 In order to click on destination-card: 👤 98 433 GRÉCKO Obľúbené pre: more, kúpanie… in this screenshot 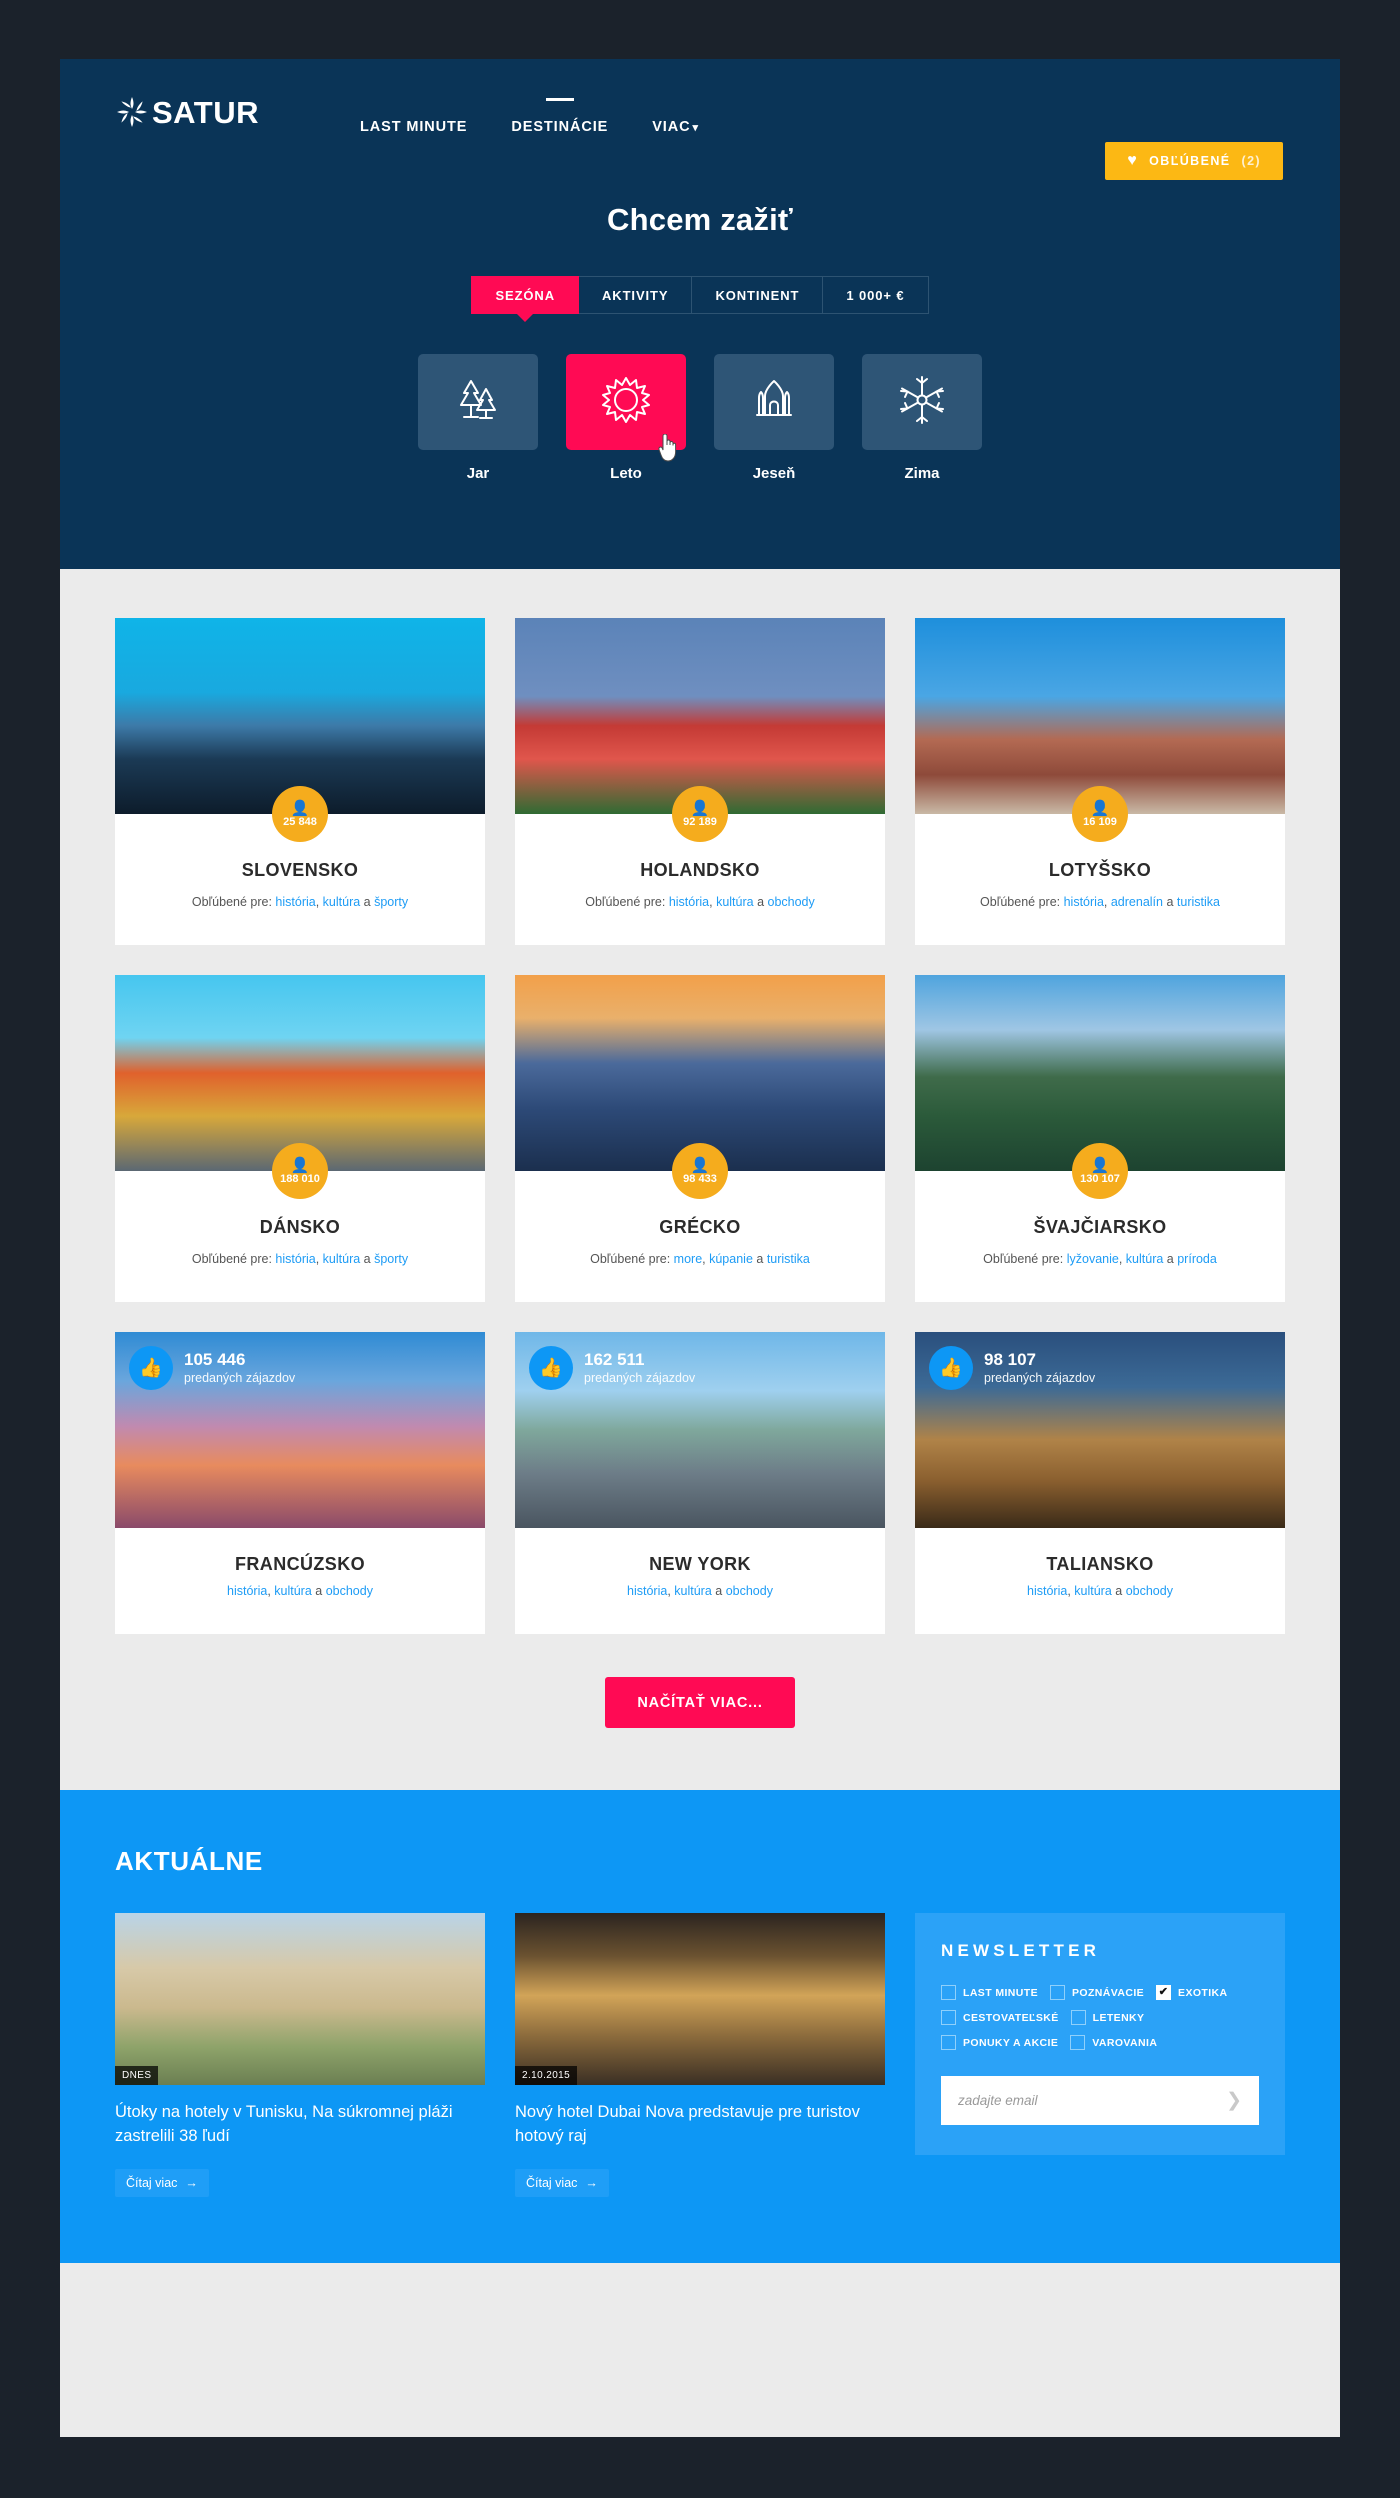, I will do `click(700, 1138)`.